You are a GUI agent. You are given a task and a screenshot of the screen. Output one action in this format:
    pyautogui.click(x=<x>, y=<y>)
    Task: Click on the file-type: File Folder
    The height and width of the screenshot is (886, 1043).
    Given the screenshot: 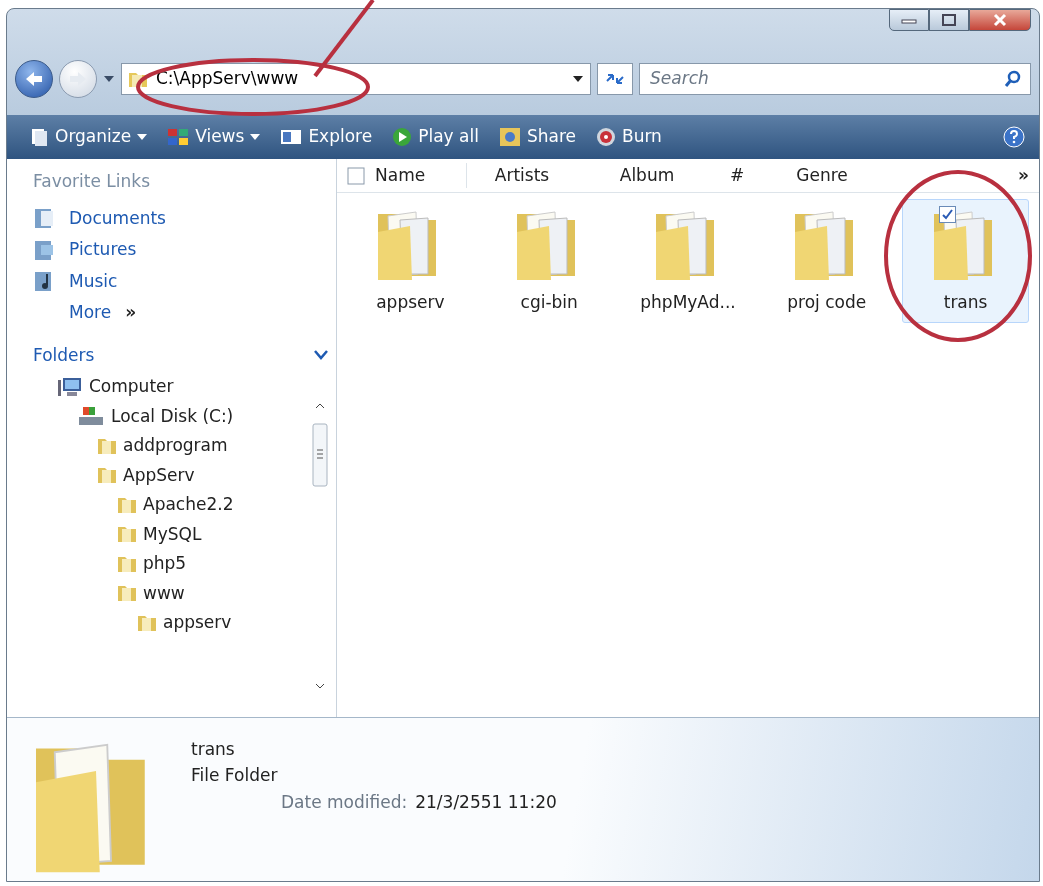 What is the action you would take?
    pyautogui.click(x=235, y=776)
    